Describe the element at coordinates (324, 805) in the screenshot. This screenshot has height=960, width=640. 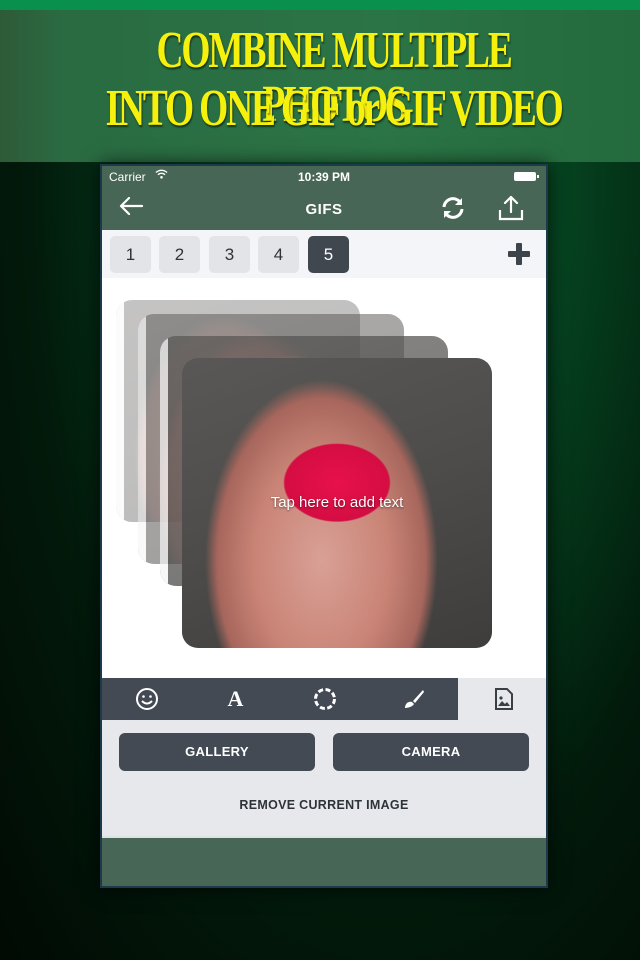
I see `remove-image-button: REMOVE CURRENT IMAGE` at that location.